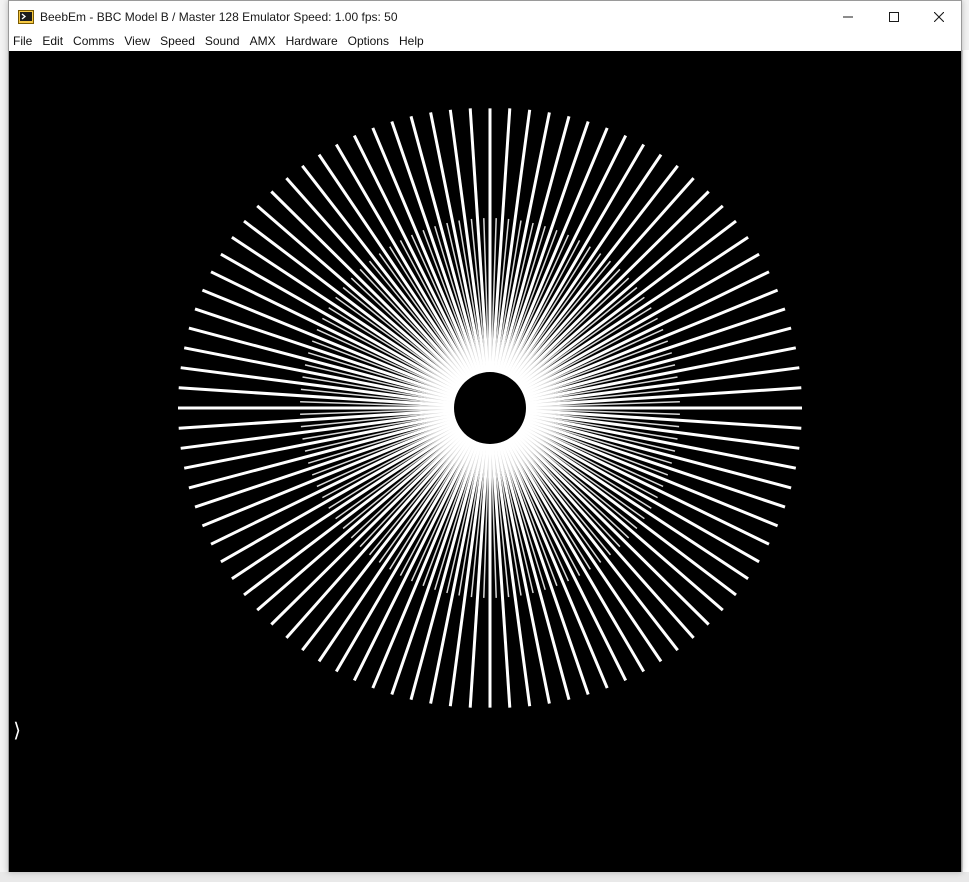 The height and width of the screenshot is (882, 969). What do you see at coordinates (17, 730) in the screenshot?
I see `basic-prompt: ⟩` at bounding box center [17, 730].